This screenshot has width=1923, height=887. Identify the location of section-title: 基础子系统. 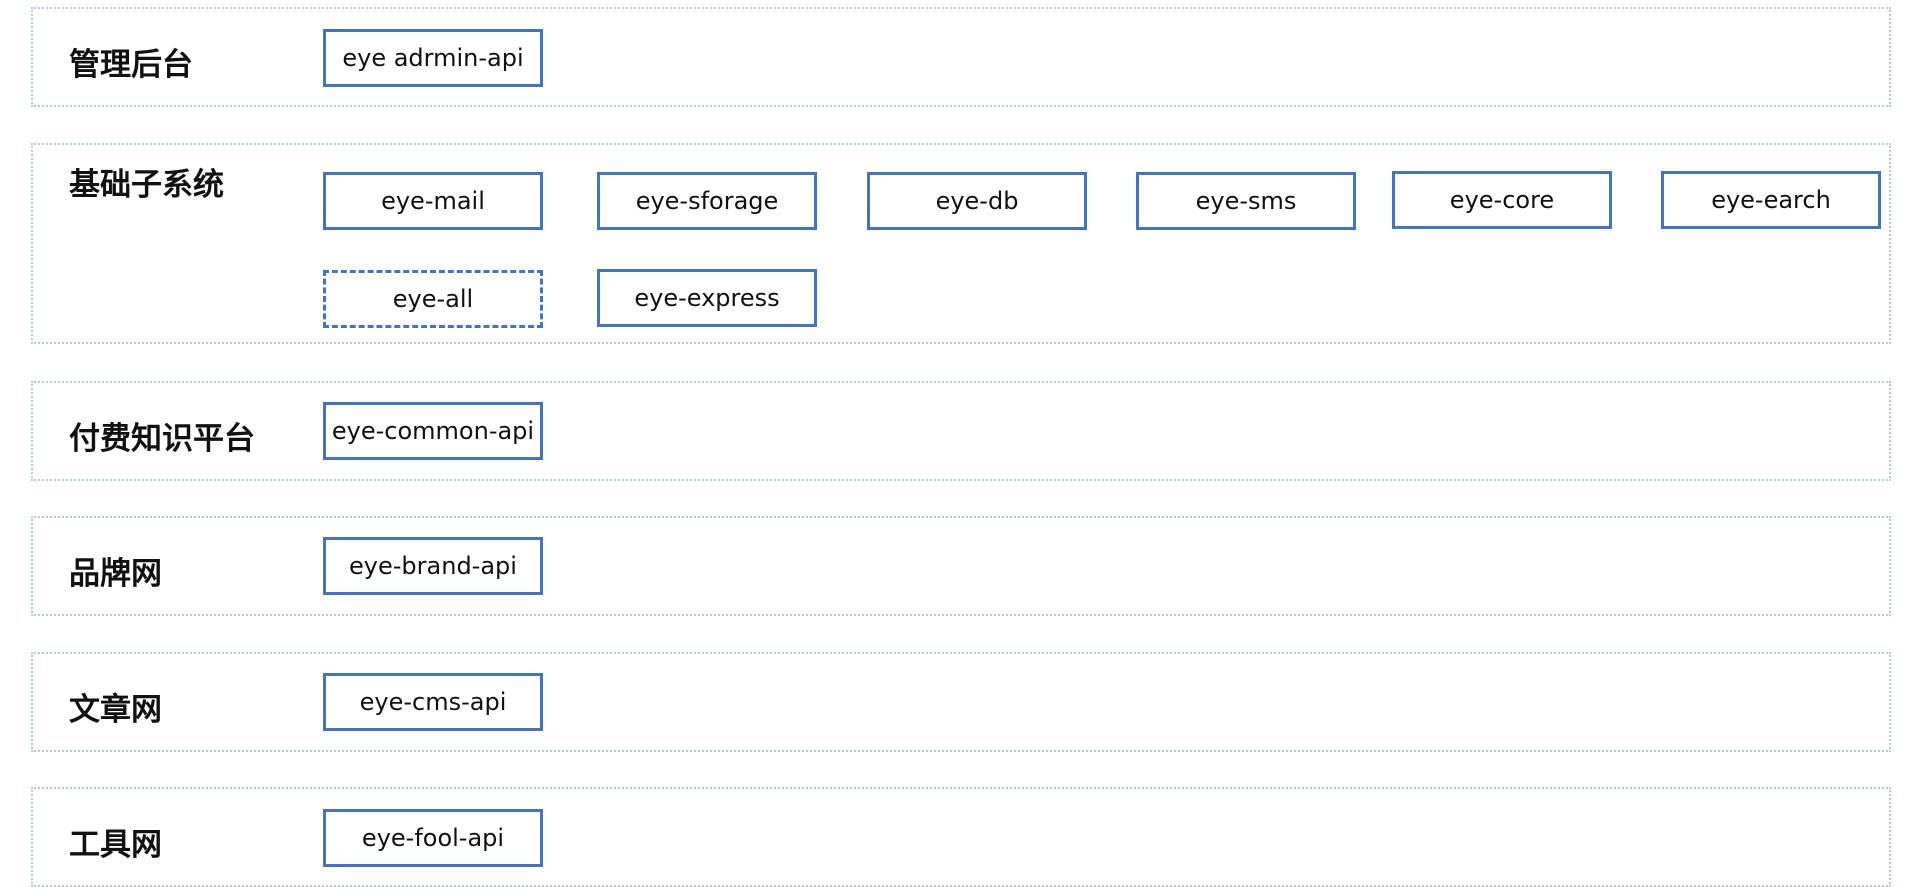
(146, 185).